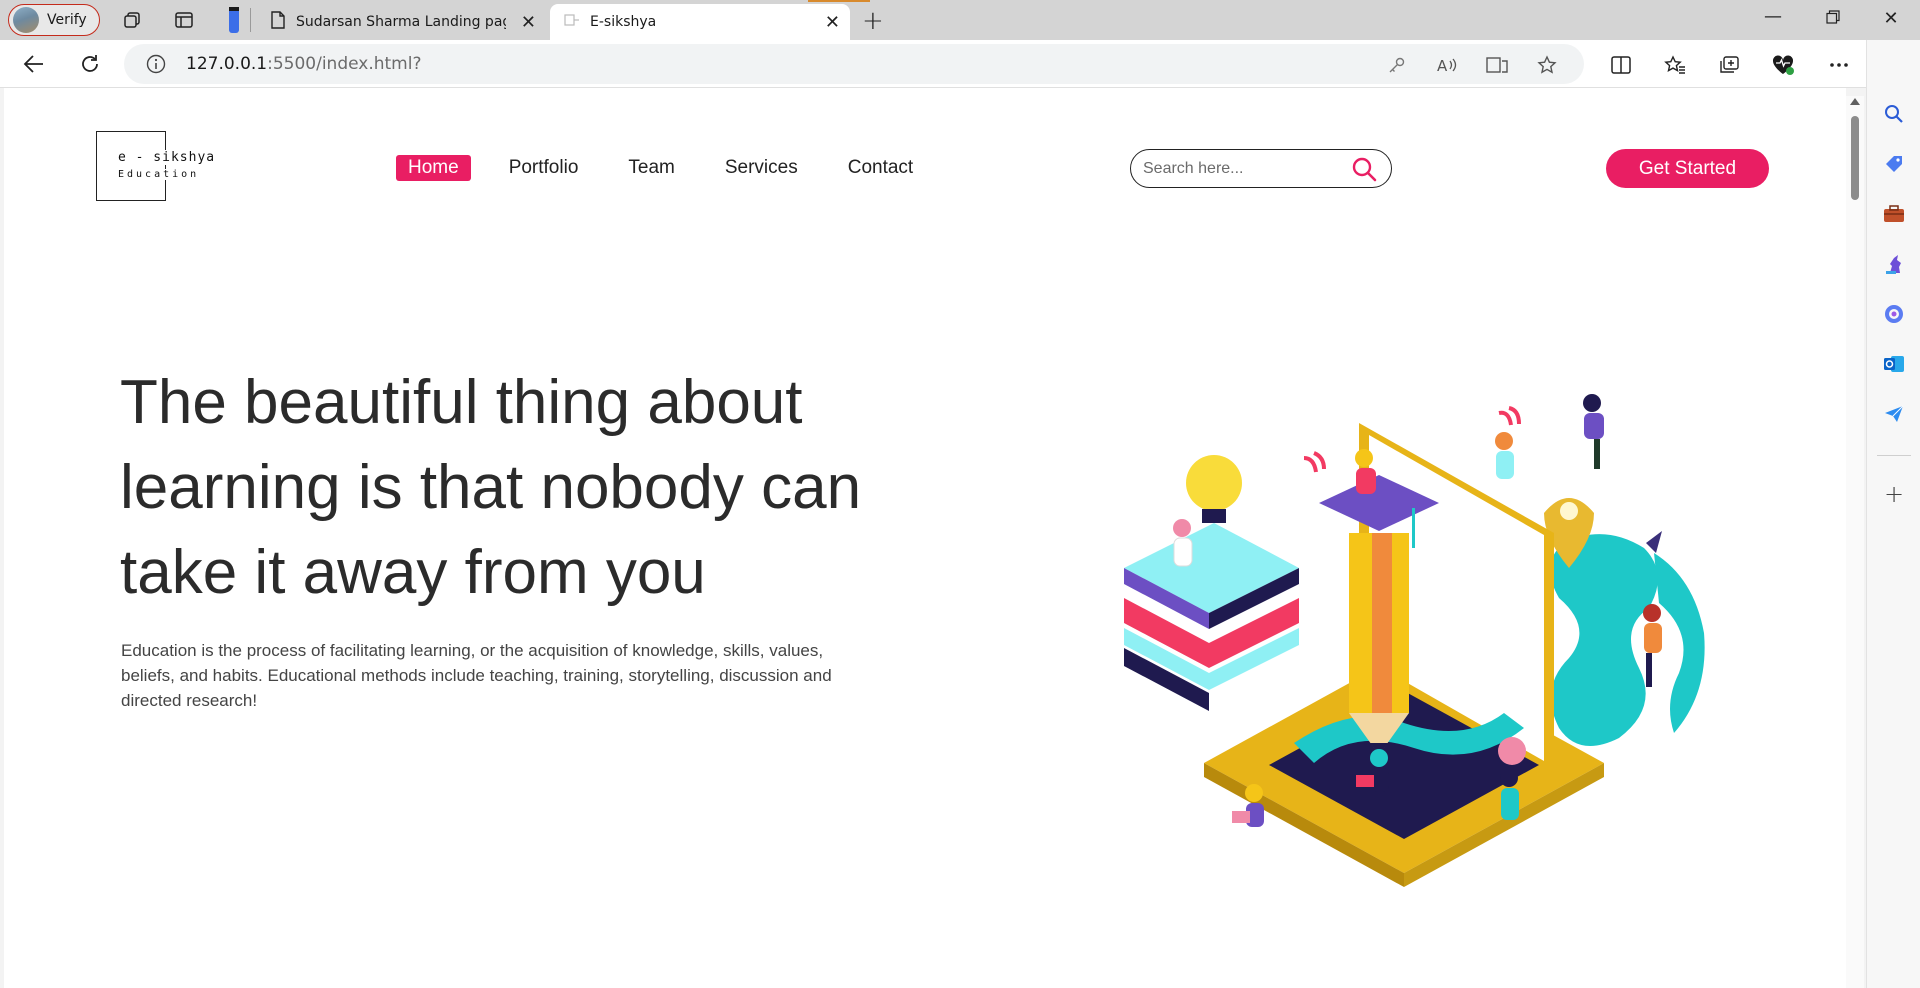 This screenshot has height=988, width=1920. What do you see at coordinates (761, 168) in the screenshot?
I see `nav-services: Services` at bounding box center [761, 168].